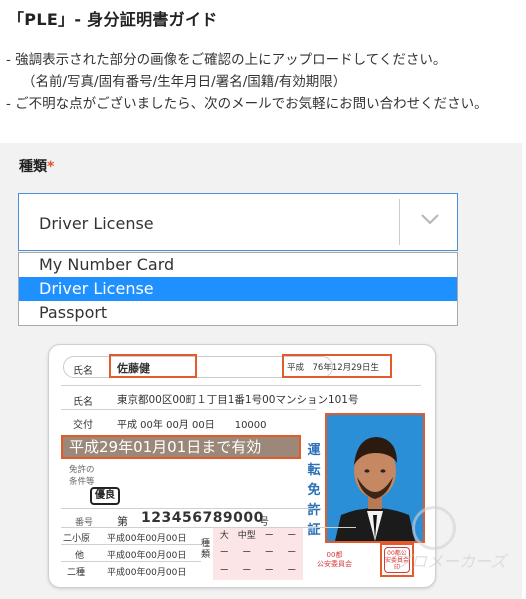  I want to click on document-type-select: Driver License, so click(238, 222).